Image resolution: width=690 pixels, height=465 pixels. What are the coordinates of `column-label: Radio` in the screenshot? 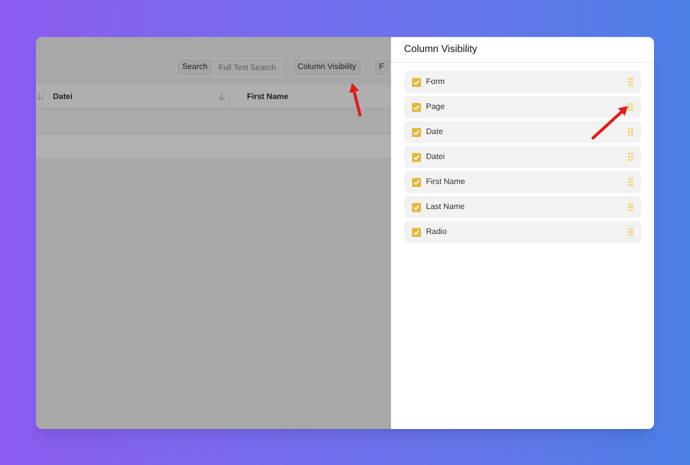 It's located at (437, 232).